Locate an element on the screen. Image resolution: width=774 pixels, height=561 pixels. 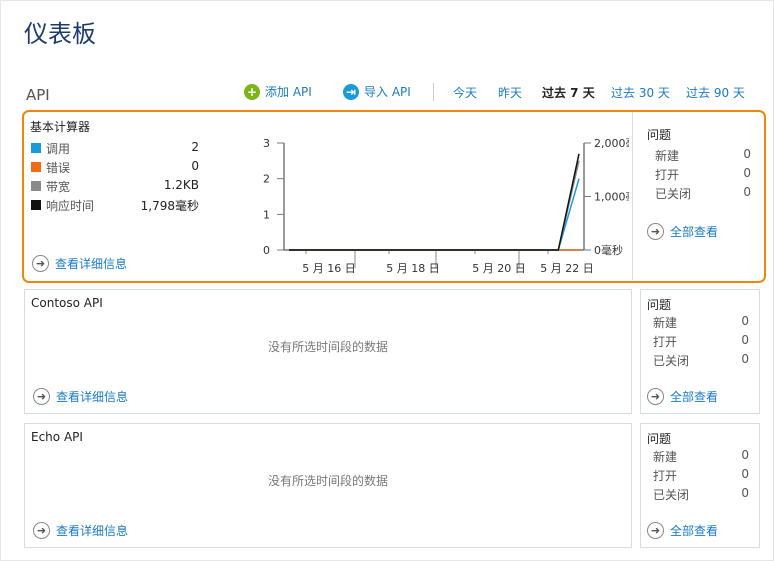
range-last-7-days: 过去 7 天 is located at coordinates (568, 92).